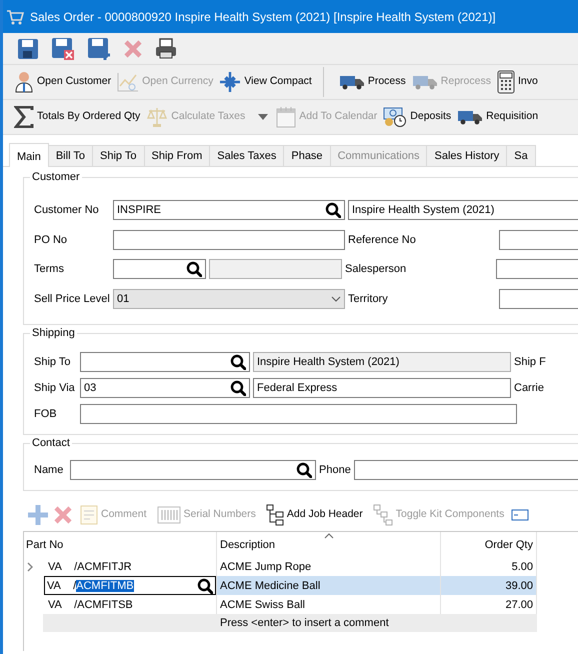 Image resolution: width=578 pixels, height=654 pixels. I want to click on toolbar-button: Process, so click(372, 82).